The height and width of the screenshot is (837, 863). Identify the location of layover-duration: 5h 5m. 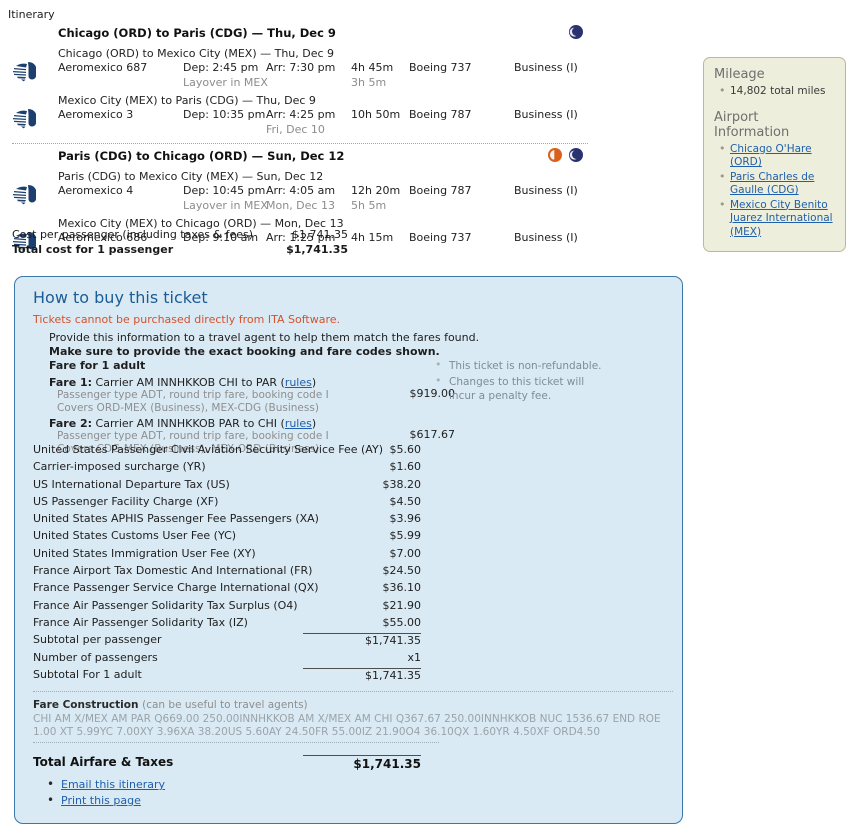
(369, 205).